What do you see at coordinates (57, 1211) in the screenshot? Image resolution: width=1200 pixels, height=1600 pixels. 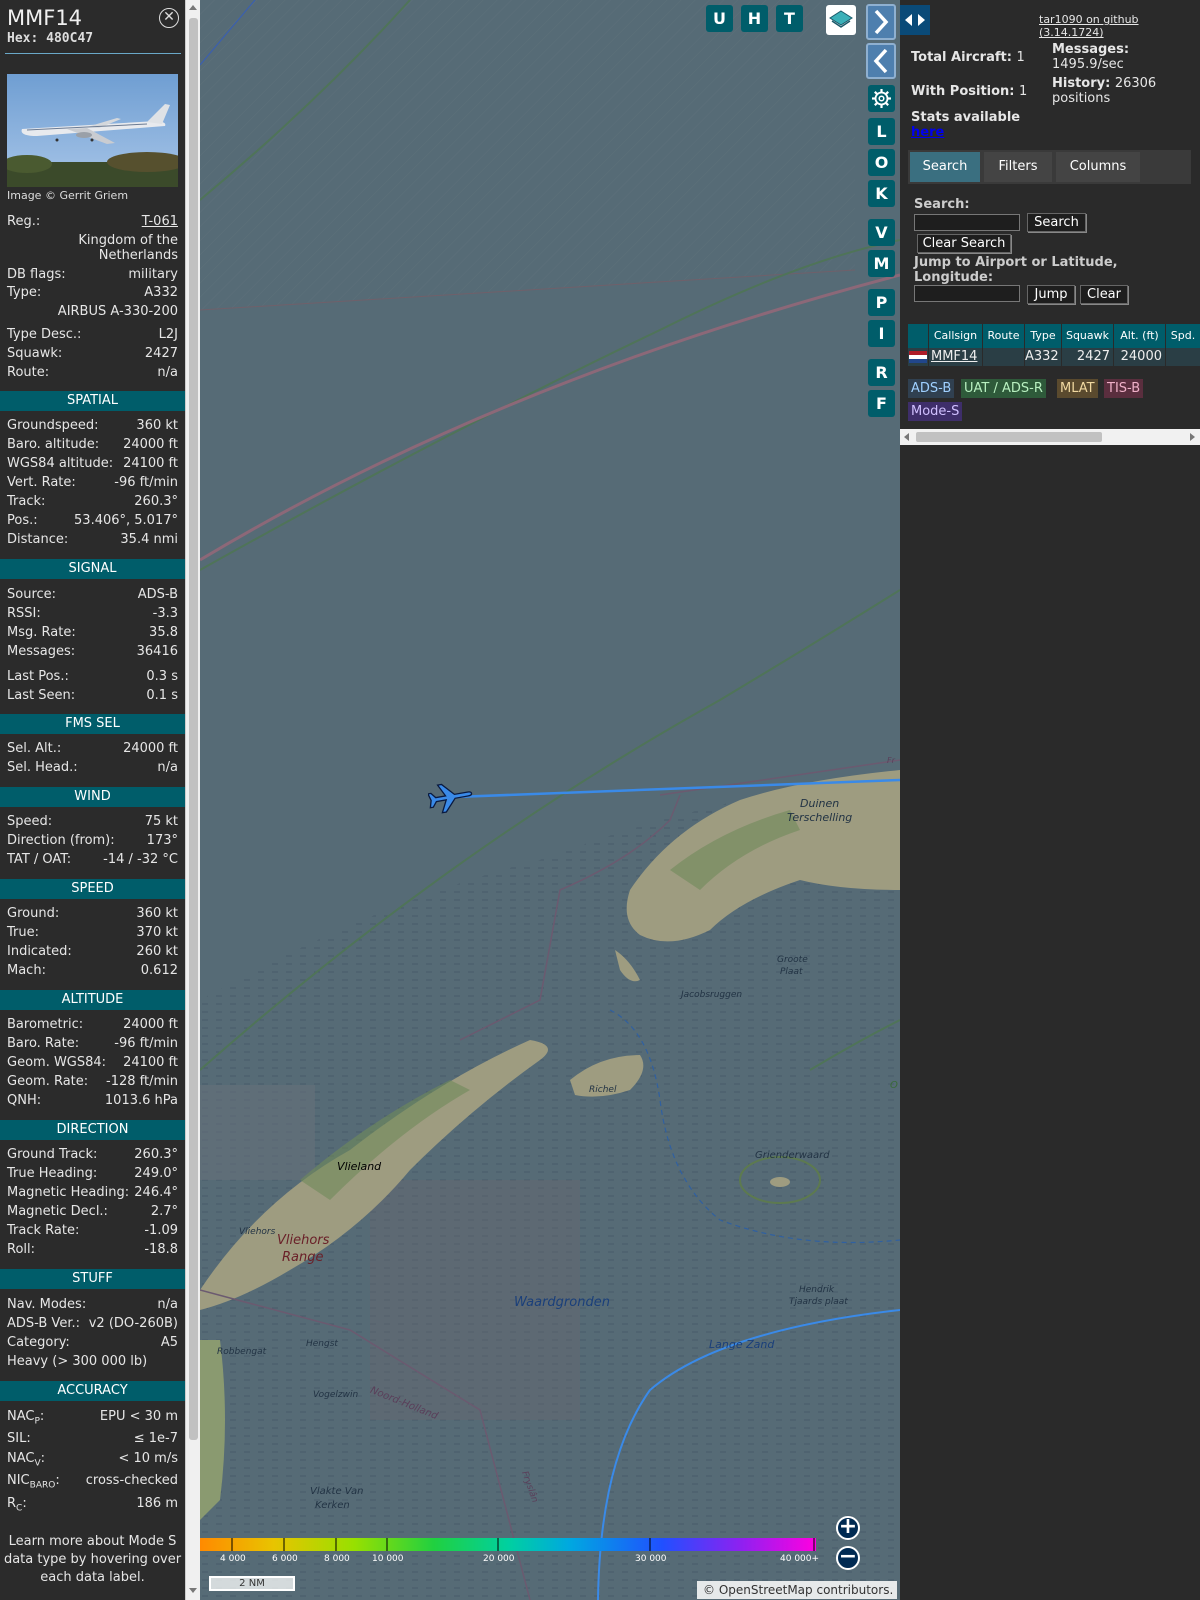 I see `mag-decl-label: Magnetic Decl.:` at bounding box center [57, 1211].